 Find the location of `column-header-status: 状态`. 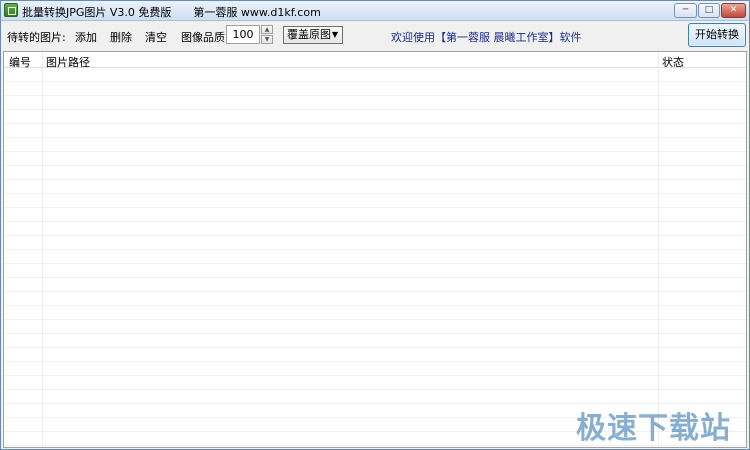

column-header-status: 状态 is located at coordinates (673, 62).